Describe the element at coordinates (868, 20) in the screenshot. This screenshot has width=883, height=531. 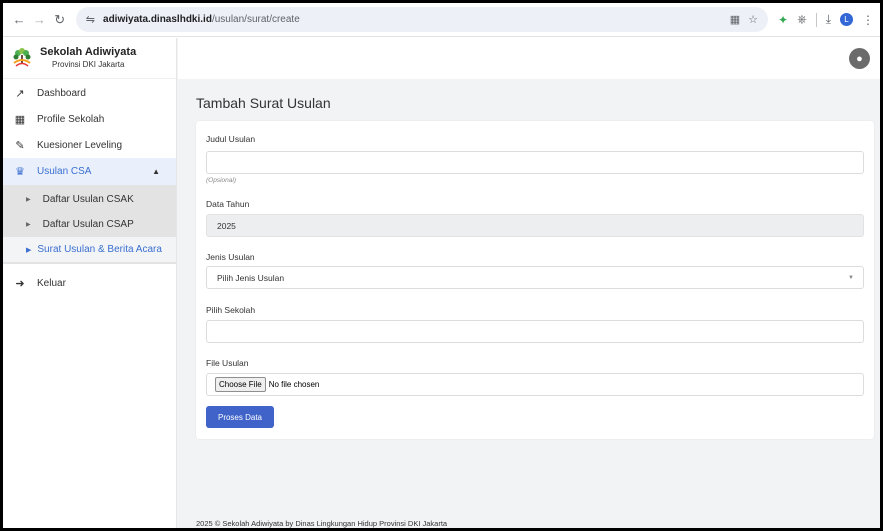
I see `browser-menu-icon: ⋮` at that location.